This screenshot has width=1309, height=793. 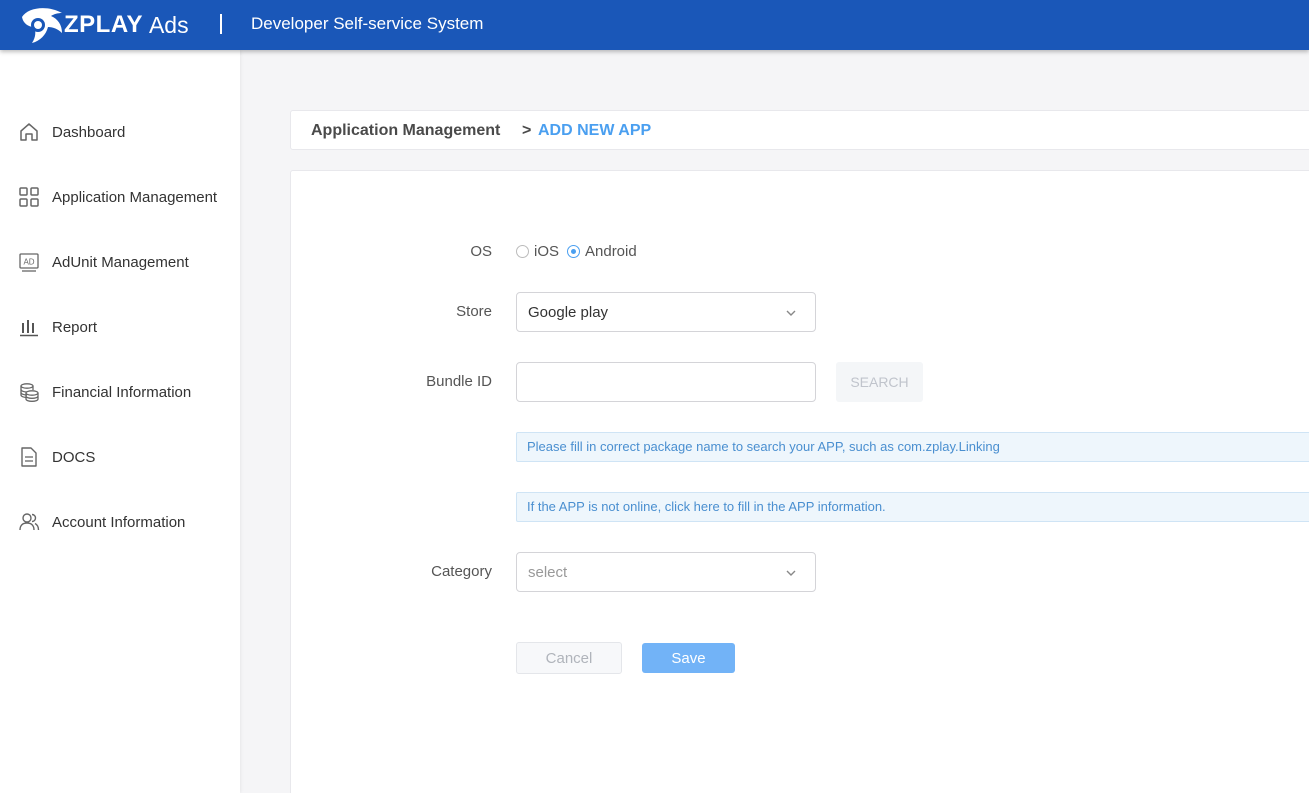 I want to click on sidebar-item-account-information: Account Information, so click(x=120, y=522).